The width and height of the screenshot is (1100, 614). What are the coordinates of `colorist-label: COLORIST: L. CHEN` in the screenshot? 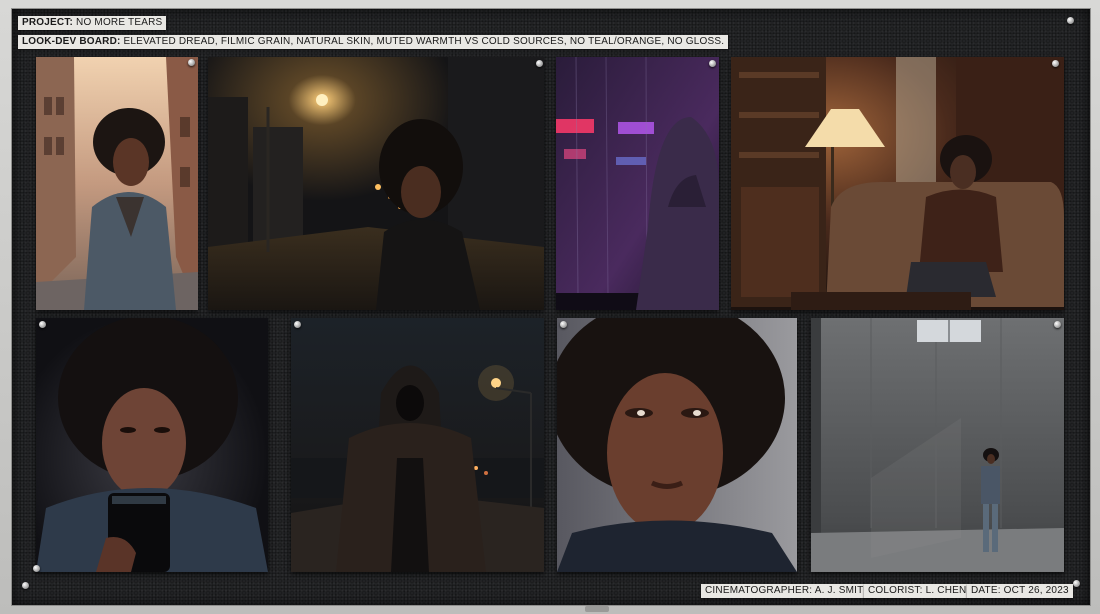 It's located at (917, 591).